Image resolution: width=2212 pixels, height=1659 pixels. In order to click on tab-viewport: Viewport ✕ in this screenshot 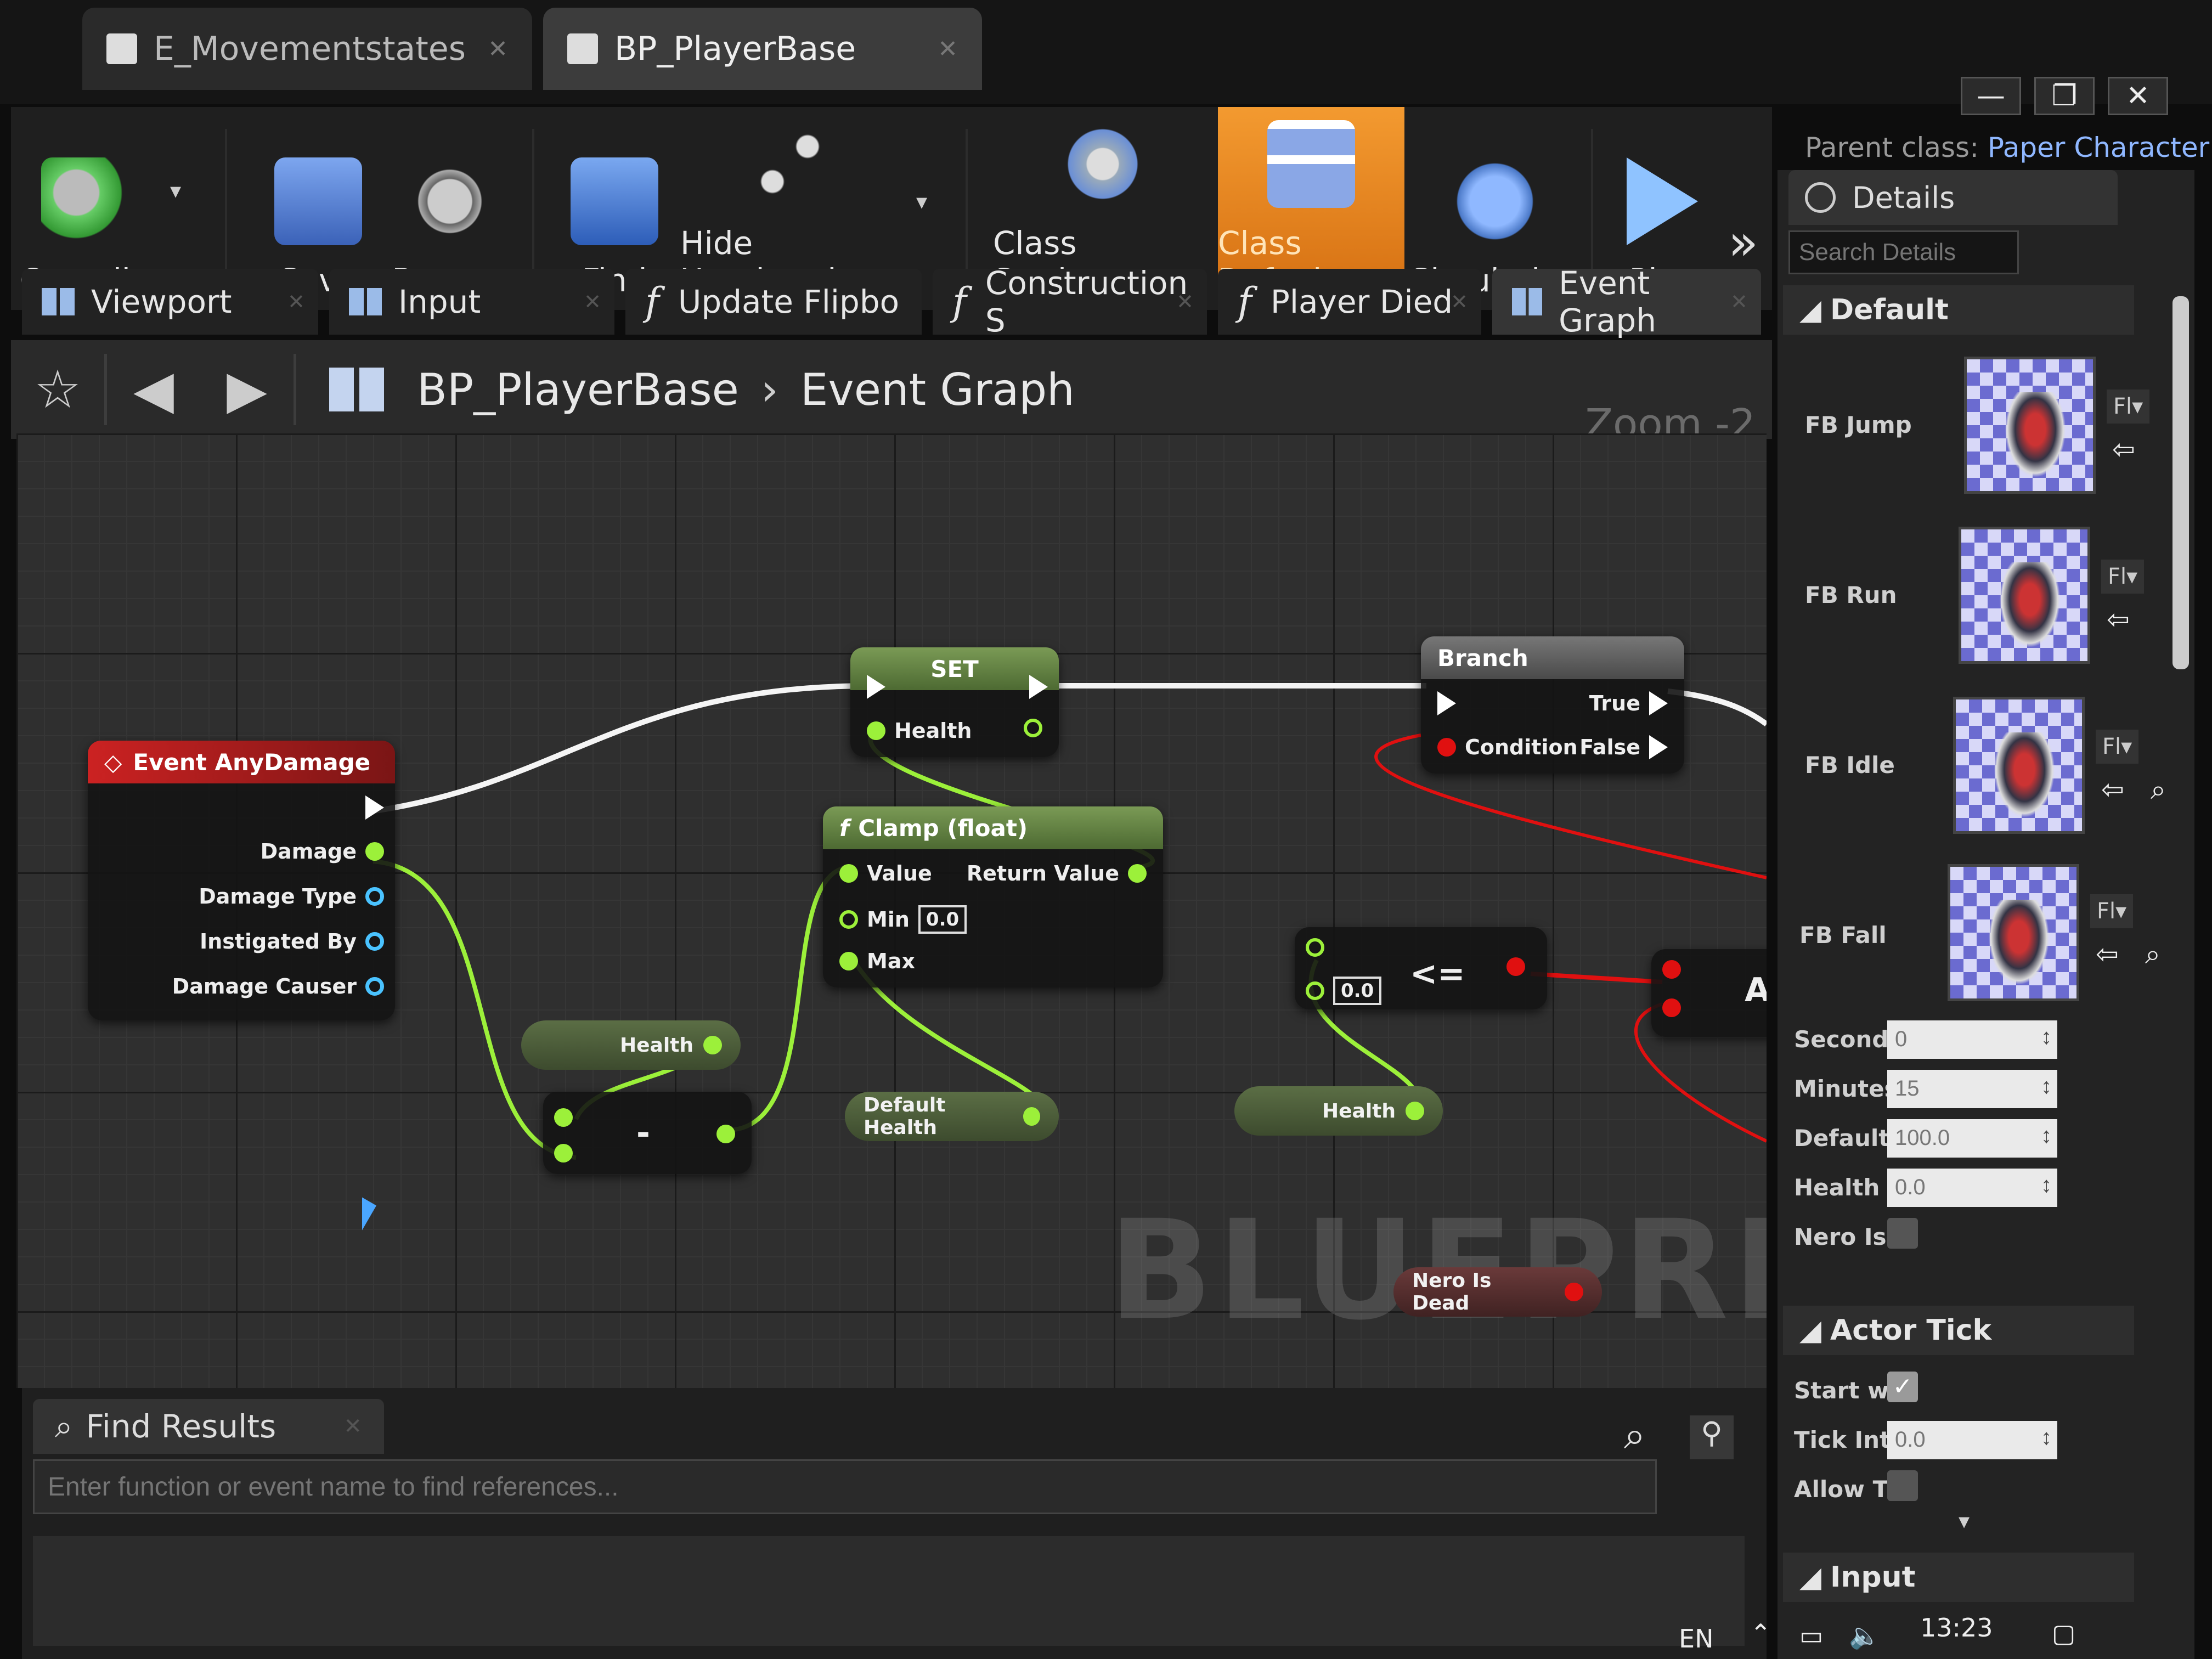, I will do `click(170, 302)`.